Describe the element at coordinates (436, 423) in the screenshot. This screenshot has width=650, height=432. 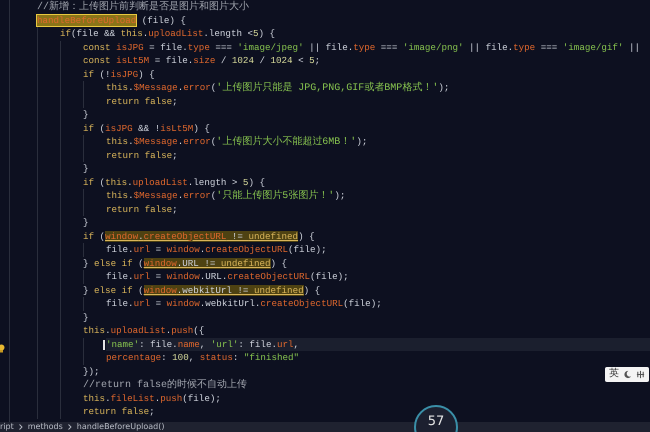
I see `speed-value: 57` at that location.